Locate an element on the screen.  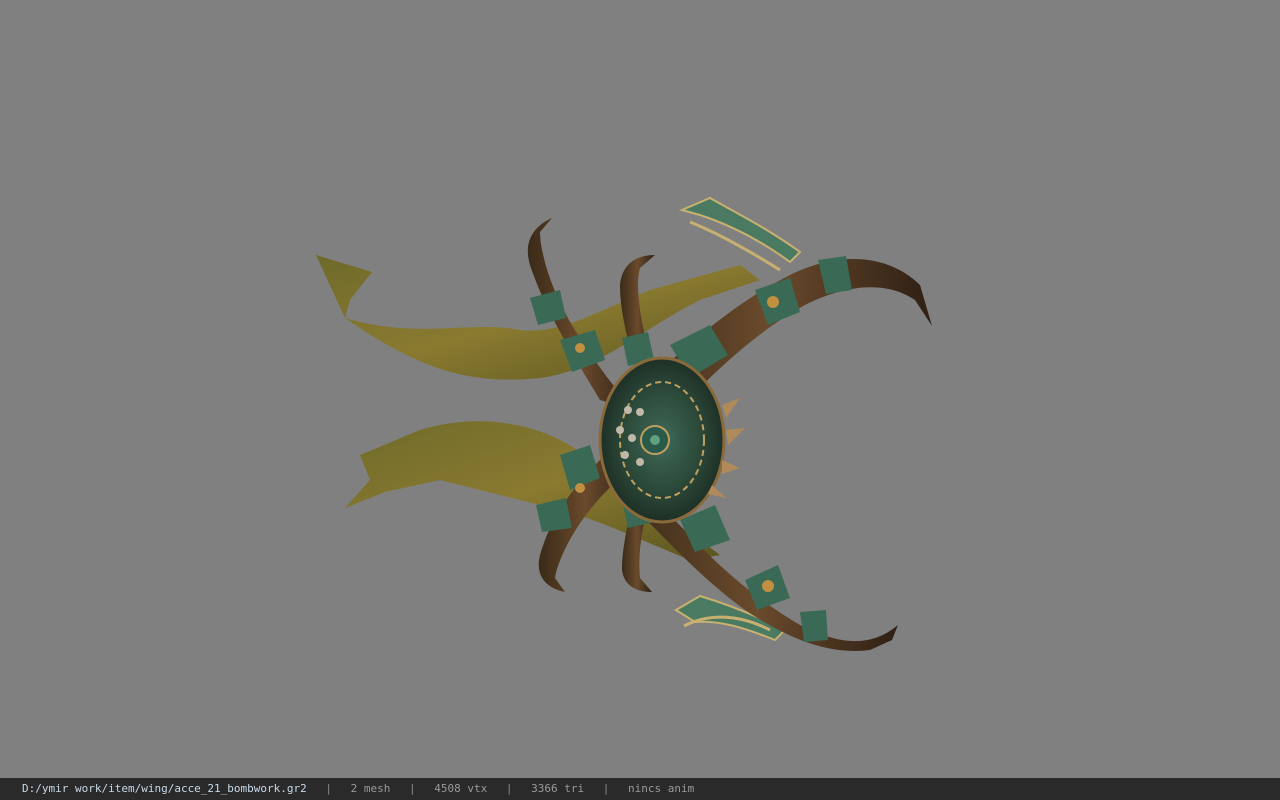
mesh-count: 2 mesh is located at coordinates (370, 788).